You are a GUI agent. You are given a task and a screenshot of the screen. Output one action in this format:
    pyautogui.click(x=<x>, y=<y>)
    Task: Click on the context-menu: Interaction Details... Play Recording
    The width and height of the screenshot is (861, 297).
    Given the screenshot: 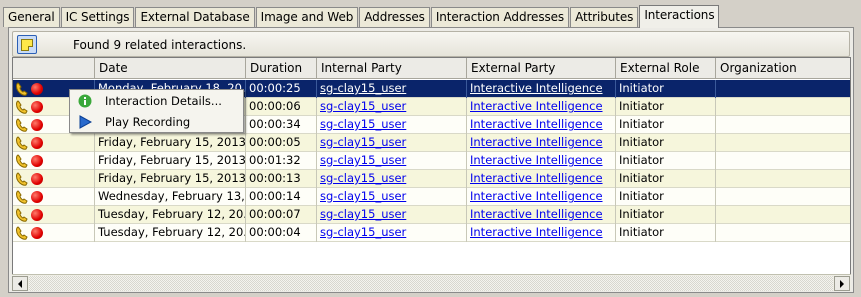 What is the action you would take?
    pyautogui.click(x=156, y=111)
    